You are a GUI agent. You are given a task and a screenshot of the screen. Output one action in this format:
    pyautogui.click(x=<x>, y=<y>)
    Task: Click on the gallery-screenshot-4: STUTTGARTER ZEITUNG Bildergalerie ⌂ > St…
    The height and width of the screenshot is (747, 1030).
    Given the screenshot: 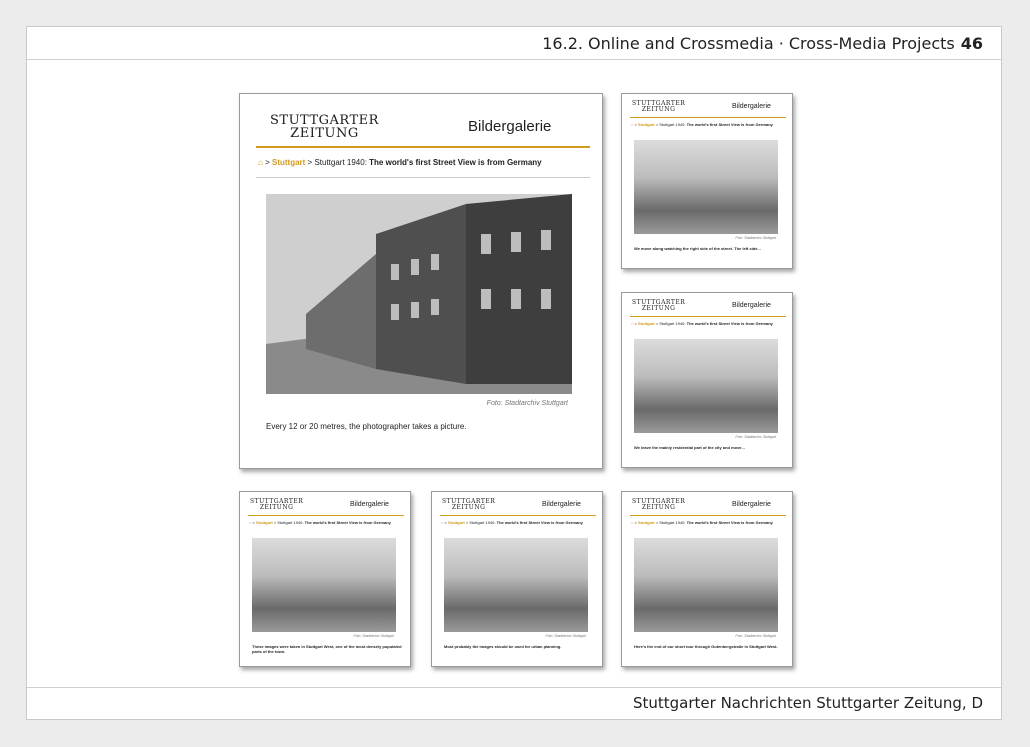 What is the action you would take?
    pyautogui.click(x=325, y=579)
    